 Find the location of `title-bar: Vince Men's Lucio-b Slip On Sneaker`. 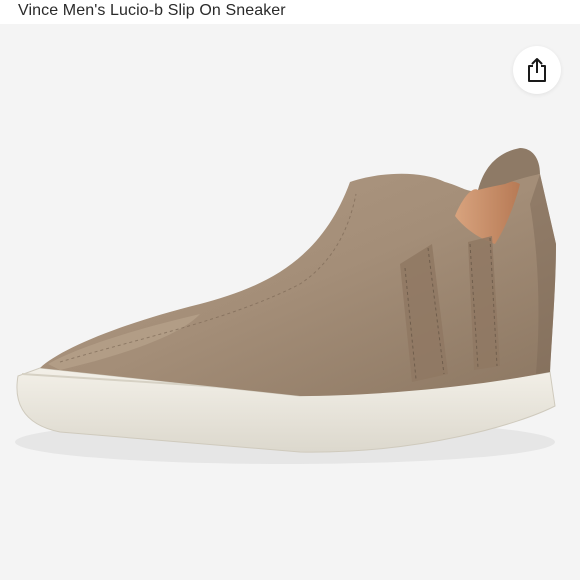

title-bar: Vince Men's Lucio-b Slip On Sneaker is located at coordinates (290, 12).